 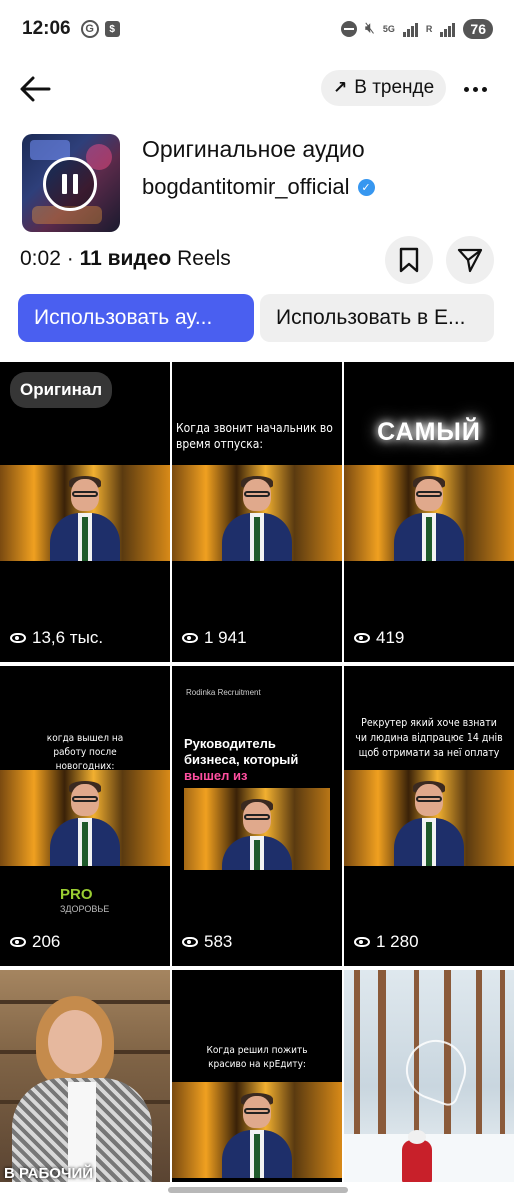 I want to click on audio-author-link: bogdantitomir_official ✓, so click(x=258, y=187).